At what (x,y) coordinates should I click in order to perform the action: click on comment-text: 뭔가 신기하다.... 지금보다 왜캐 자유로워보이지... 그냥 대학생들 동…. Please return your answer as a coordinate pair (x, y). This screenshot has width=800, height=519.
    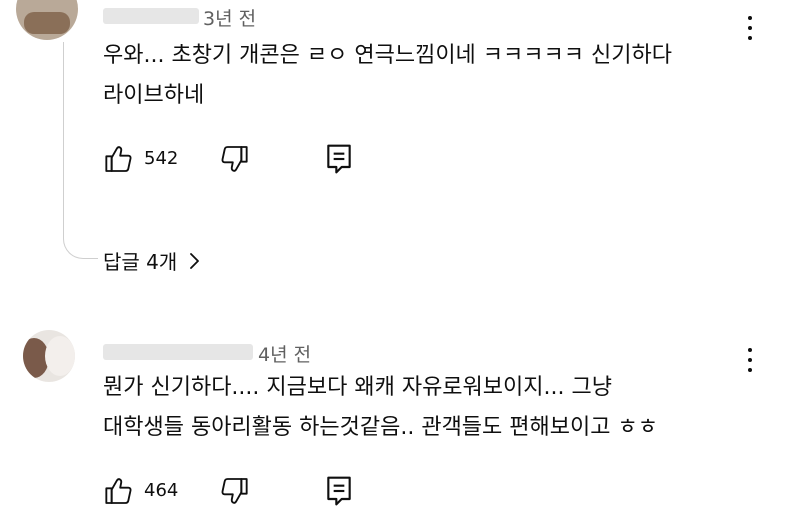
    Looking at the image, I should click on (438, 408).